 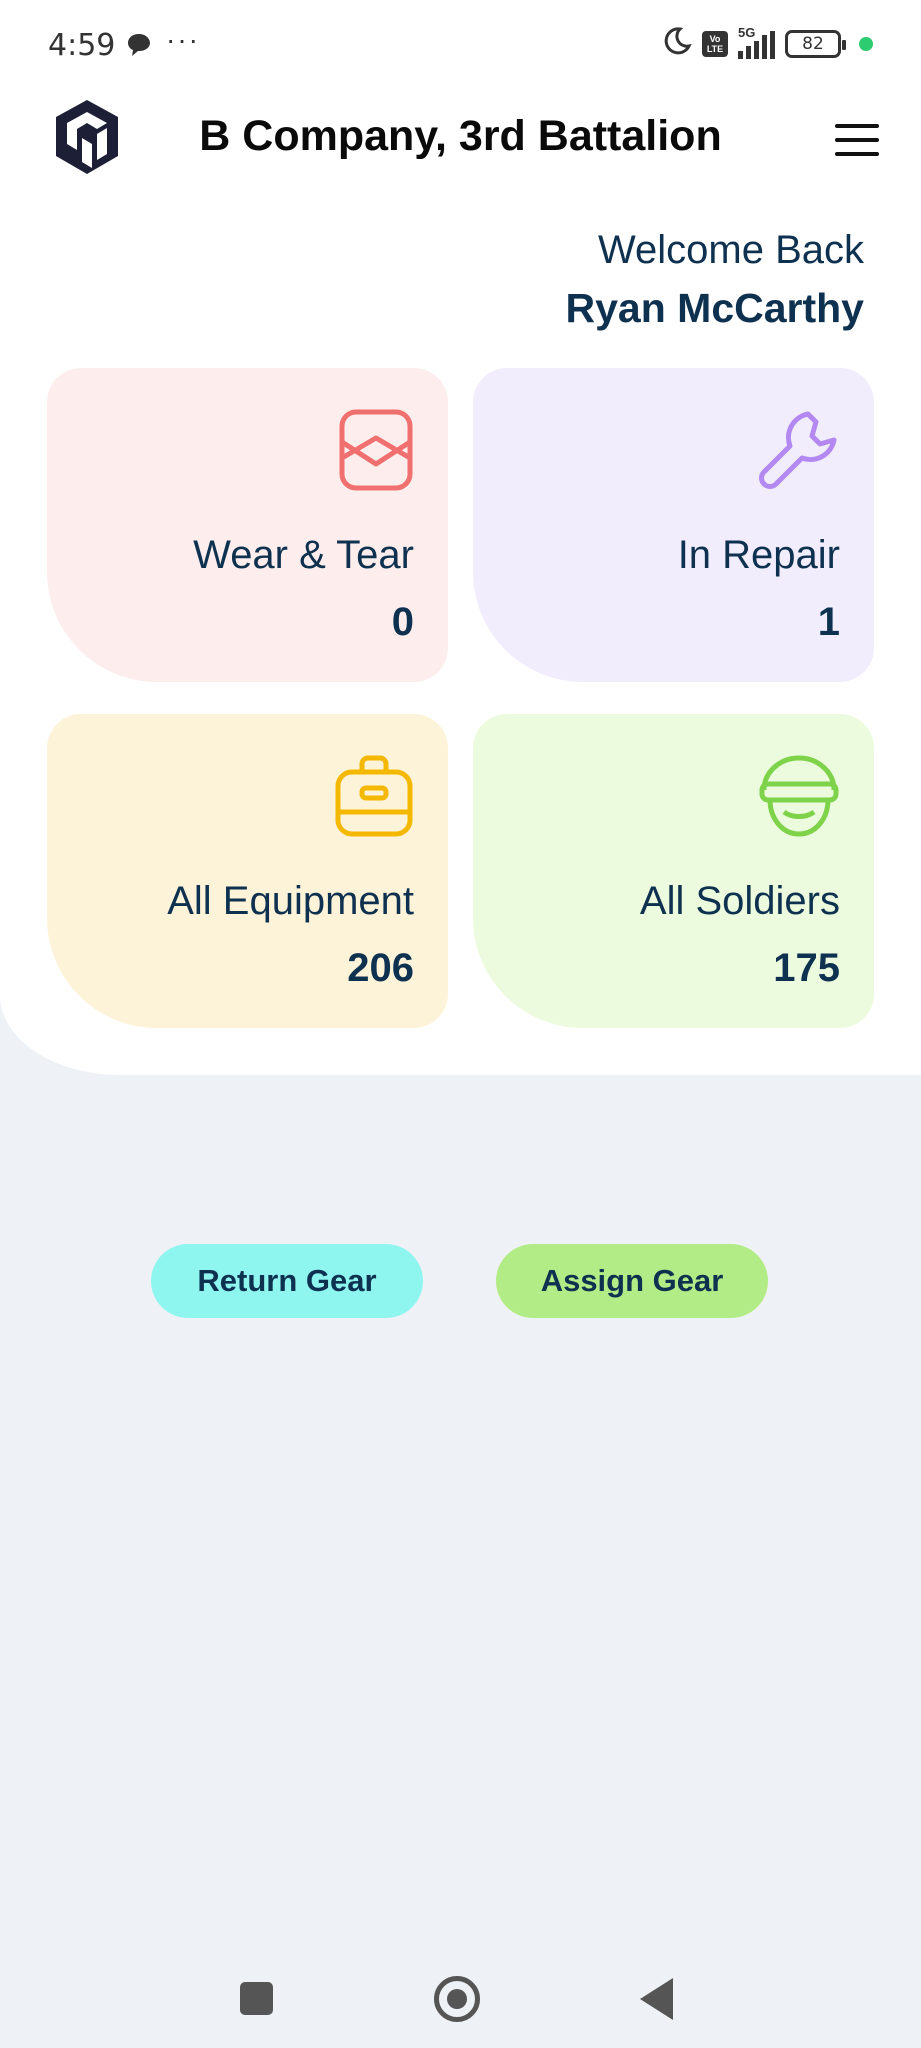 I want to click on network-type: 5G, so click(x=747, y=32).